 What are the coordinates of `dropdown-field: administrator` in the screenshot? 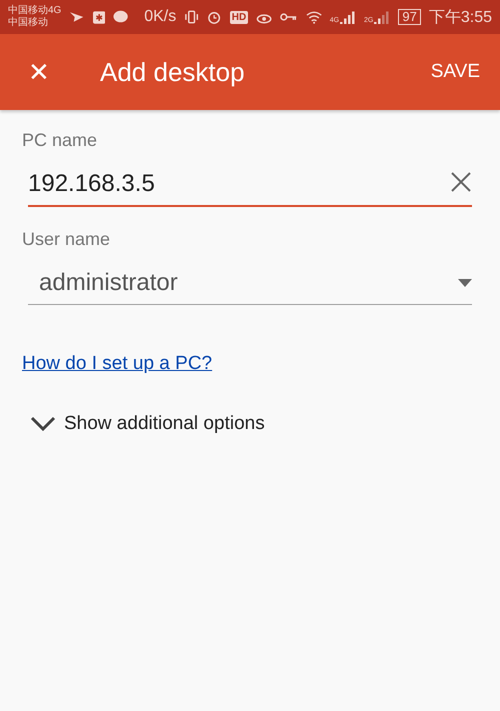 It's located at (250, 283).